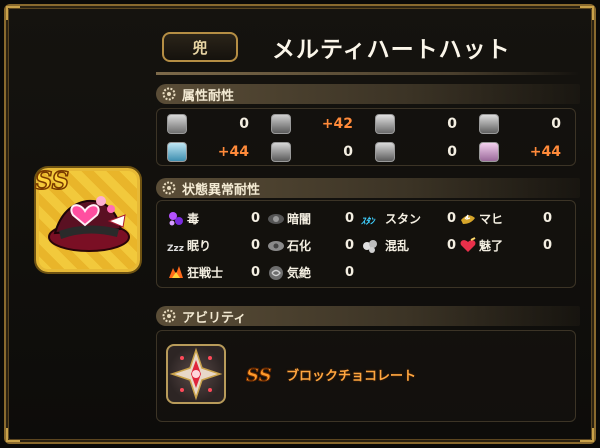 The height and width of the screenshot is (448, 600). Describe the element at coordinates (370, 246) in the screenshot. I see `confusion-icon` at that location.